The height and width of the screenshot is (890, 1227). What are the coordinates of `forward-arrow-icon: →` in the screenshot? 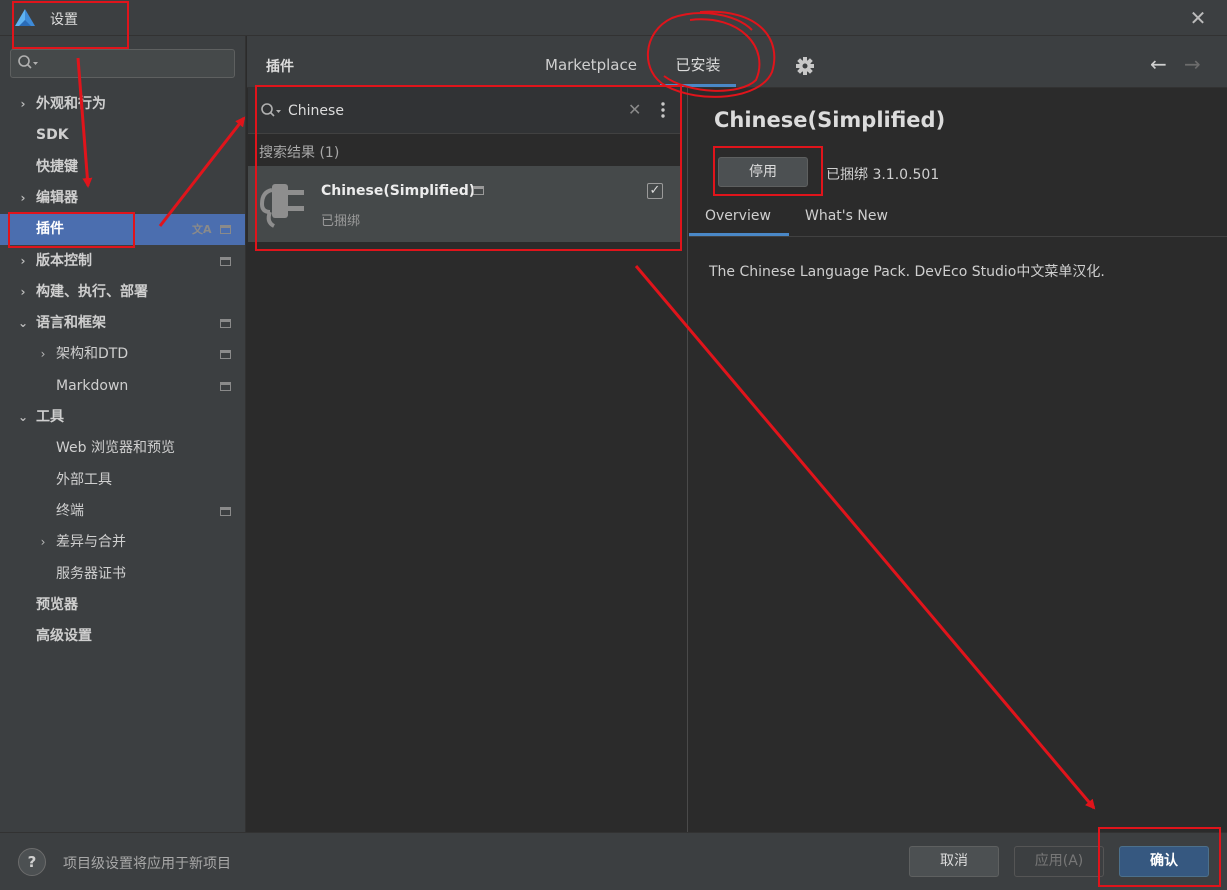 It's located at (1192, 64).